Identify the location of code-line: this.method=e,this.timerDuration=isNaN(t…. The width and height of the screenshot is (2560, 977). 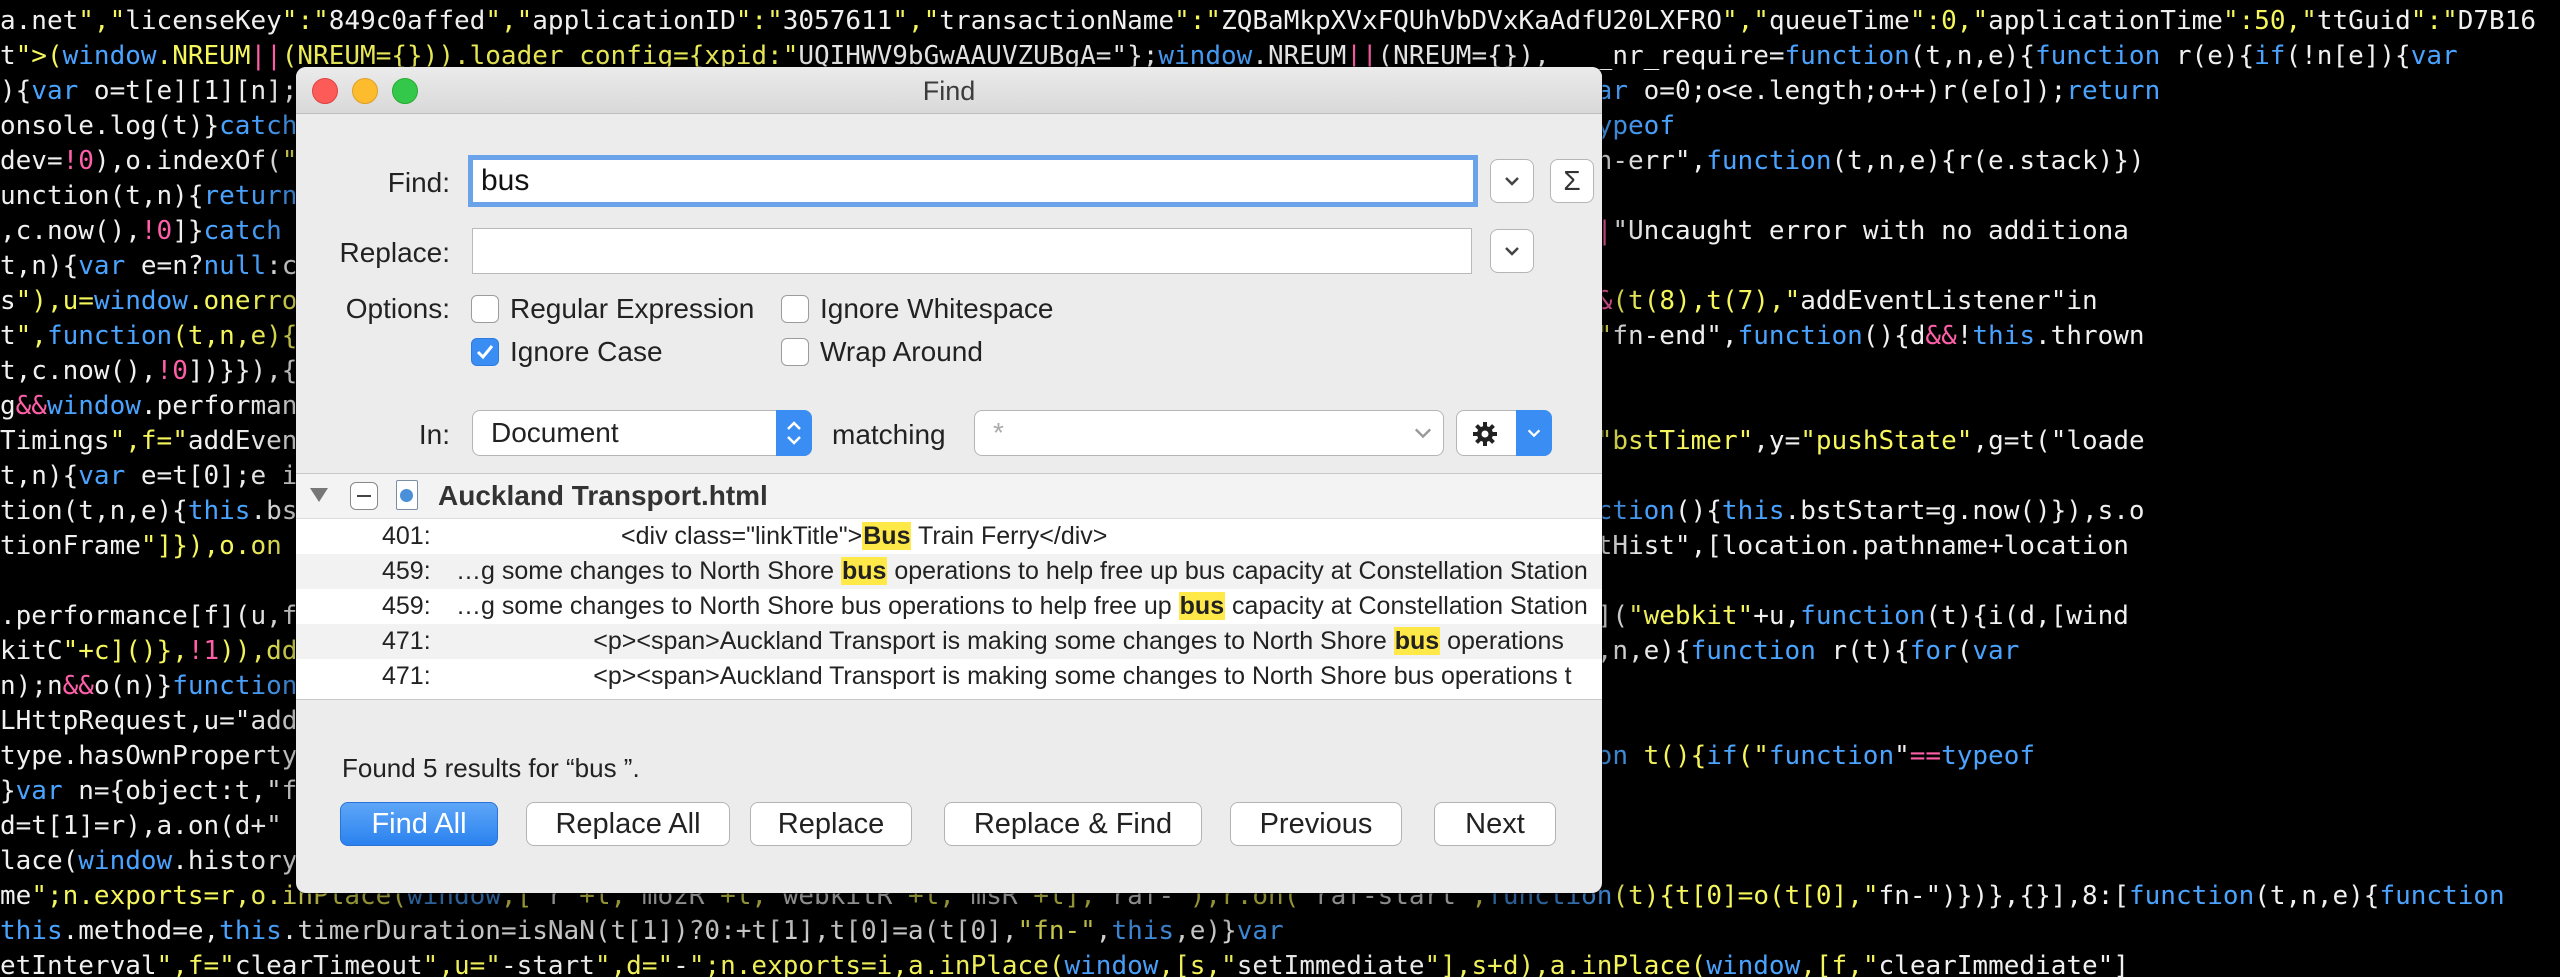
(642, 931).